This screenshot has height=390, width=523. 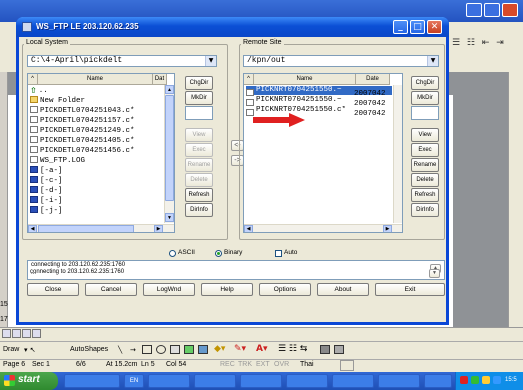 I want to click on window-titlebar: WS_FTP LE 203.120.62.235 _ □ ✕, so click(x=232, y=27).